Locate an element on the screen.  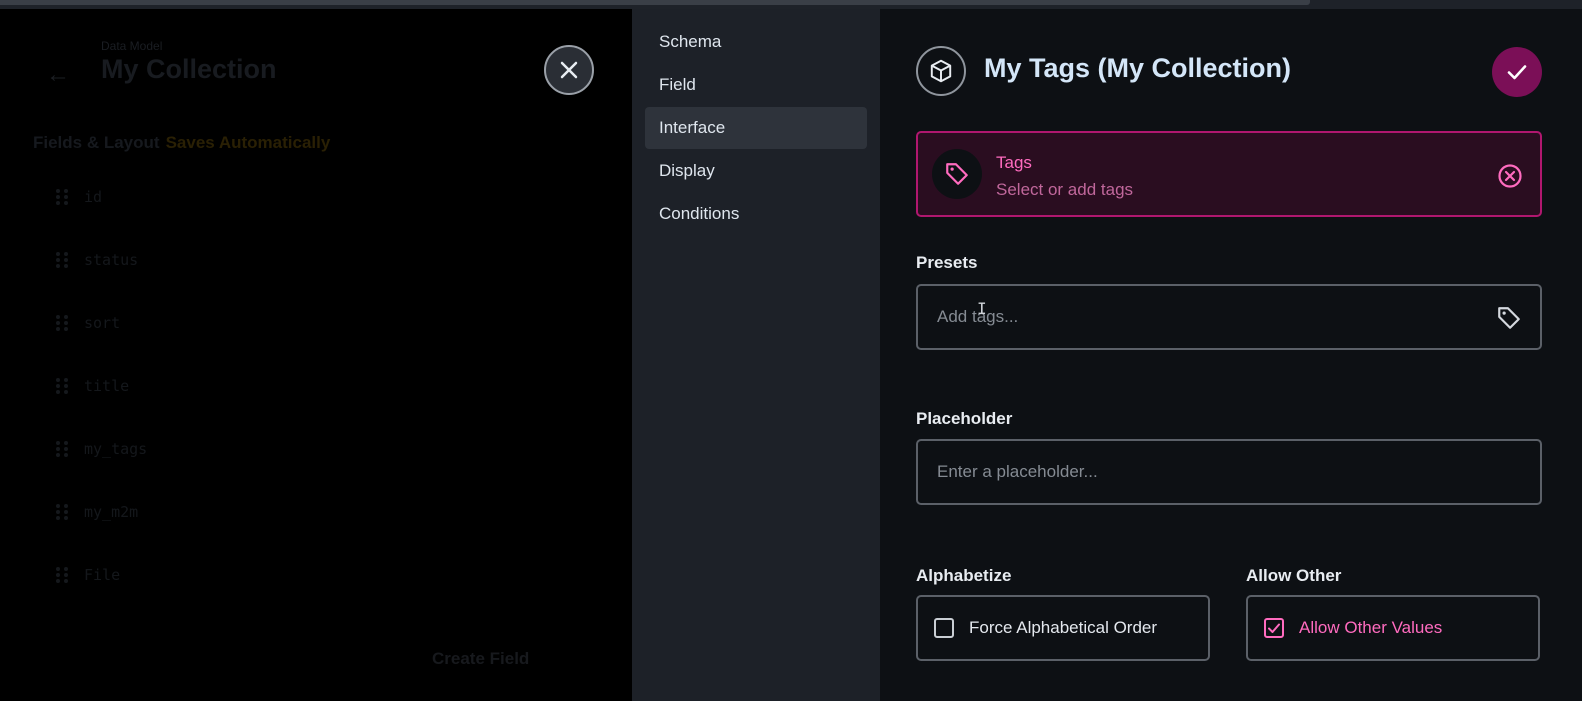
field-name: id is located at coordinates (93, 197).